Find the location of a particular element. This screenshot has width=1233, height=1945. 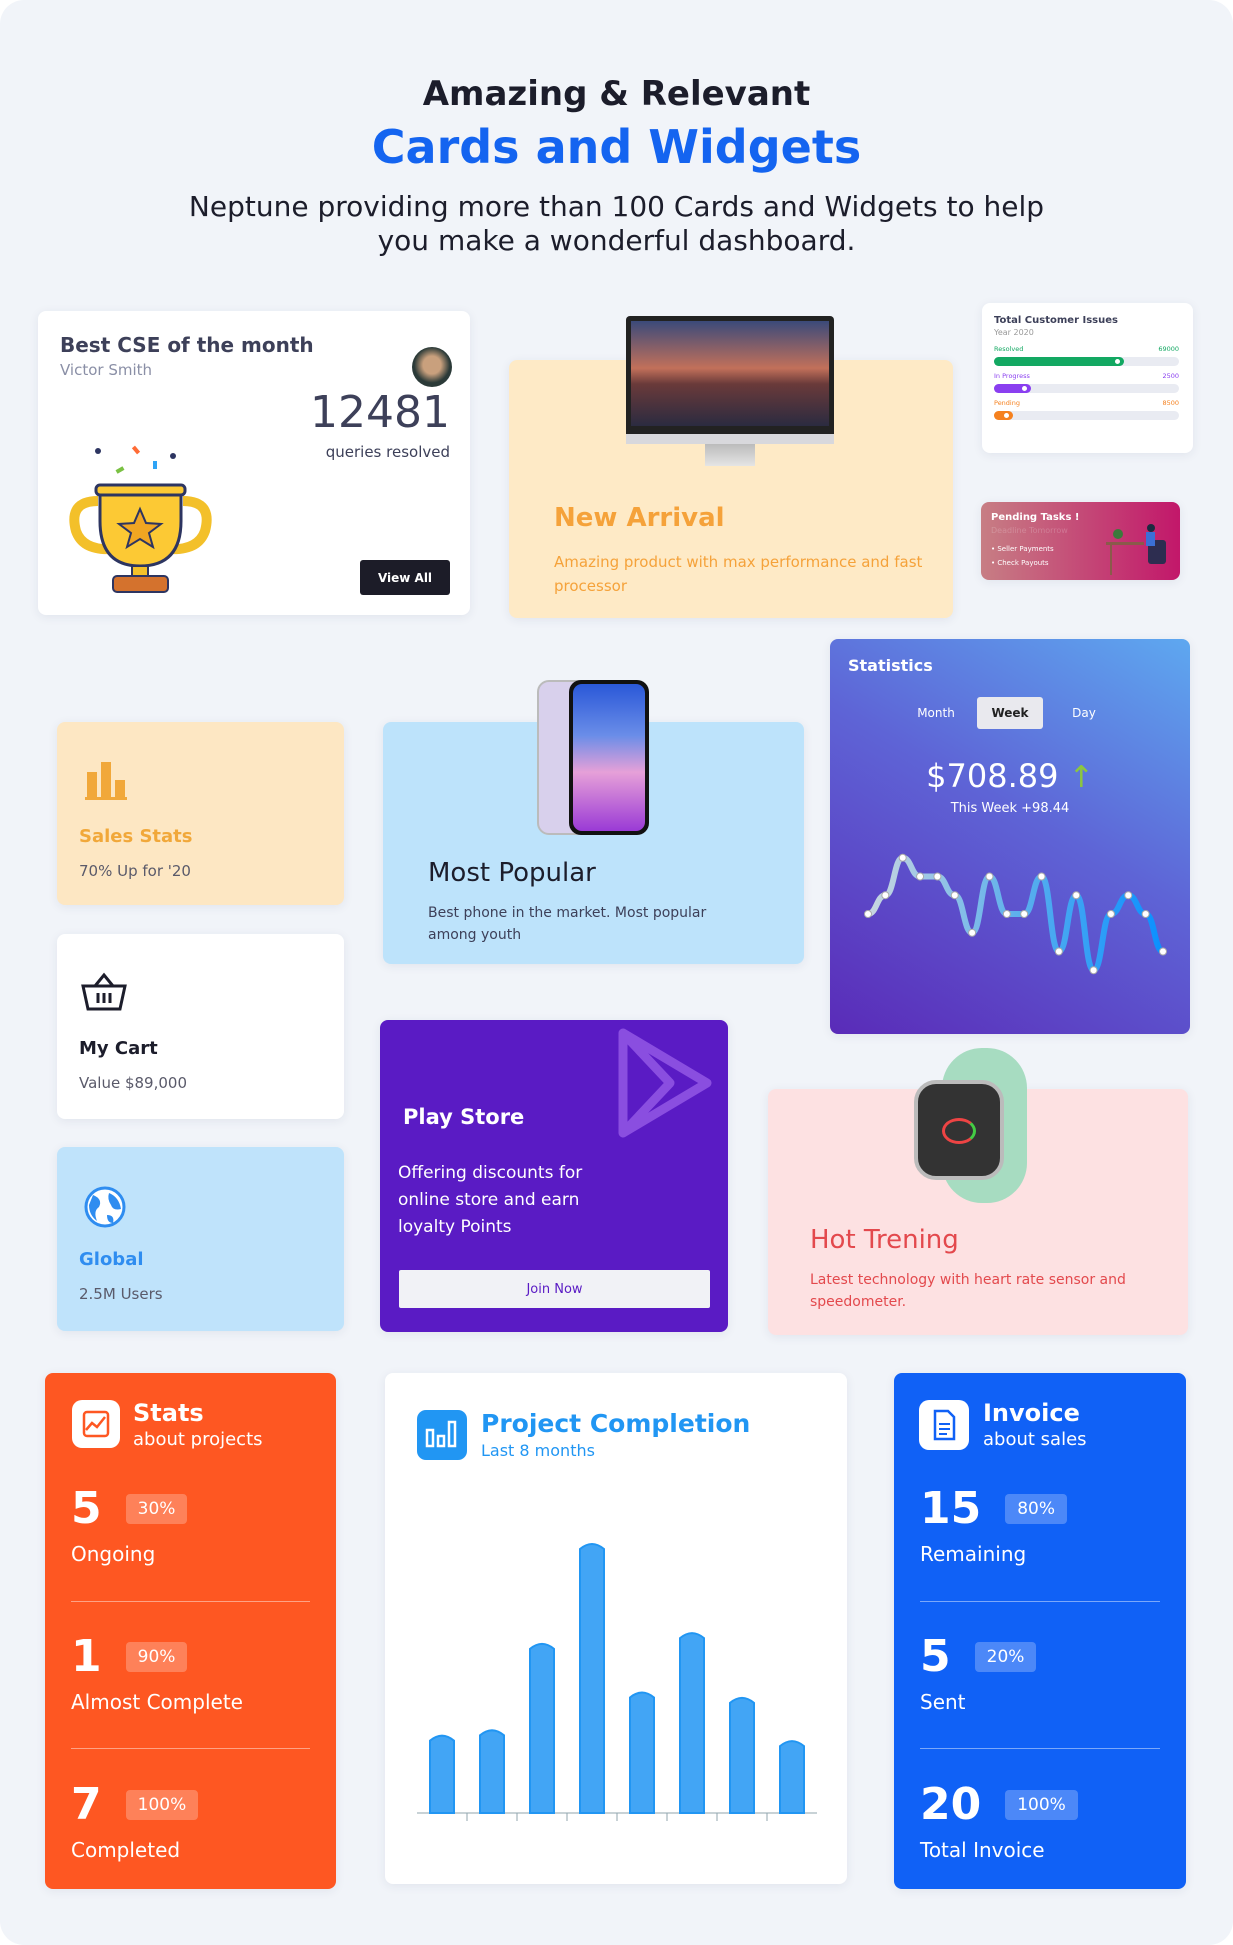

card-title: Best CSE of the month is located at coordinates (187, 345).